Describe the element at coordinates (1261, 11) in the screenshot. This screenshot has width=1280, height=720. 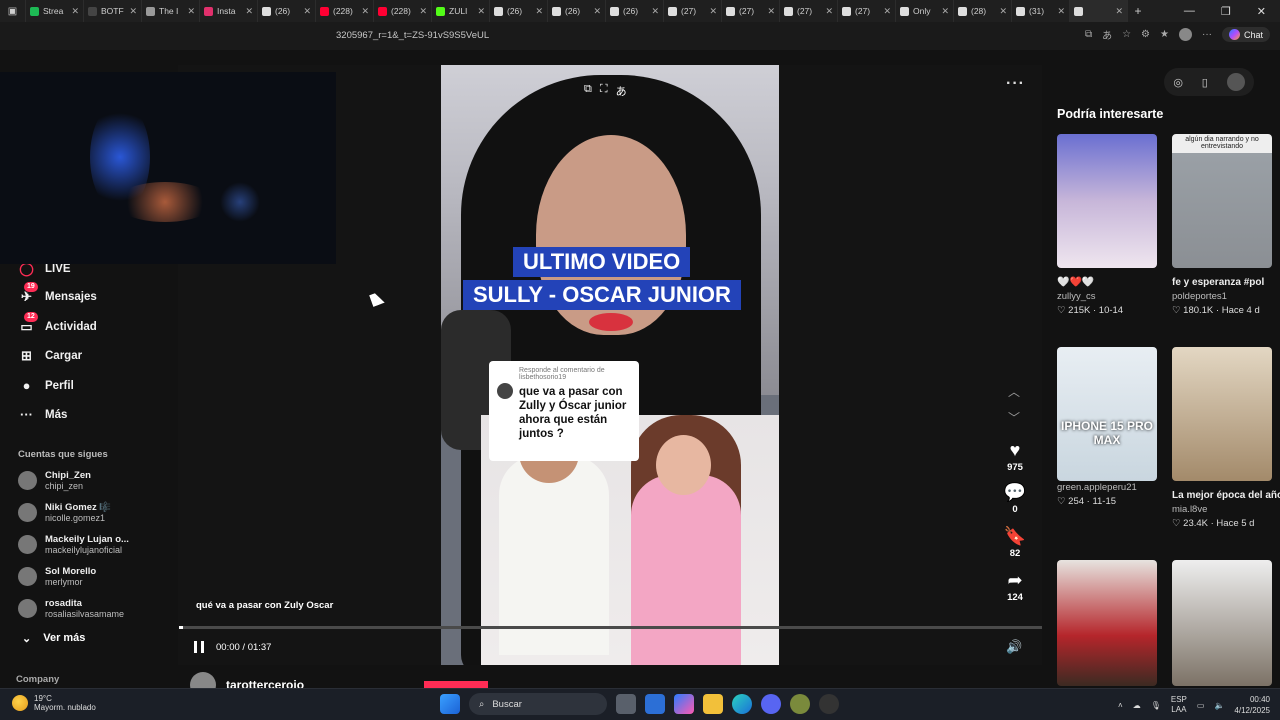
I see `close-window-icon: ✕` at that location.